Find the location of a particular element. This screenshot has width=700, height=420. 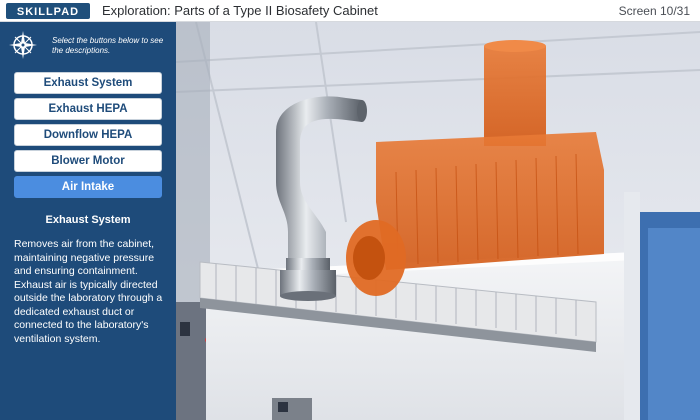

side-panel-inner is located at coordinates (674, 324).